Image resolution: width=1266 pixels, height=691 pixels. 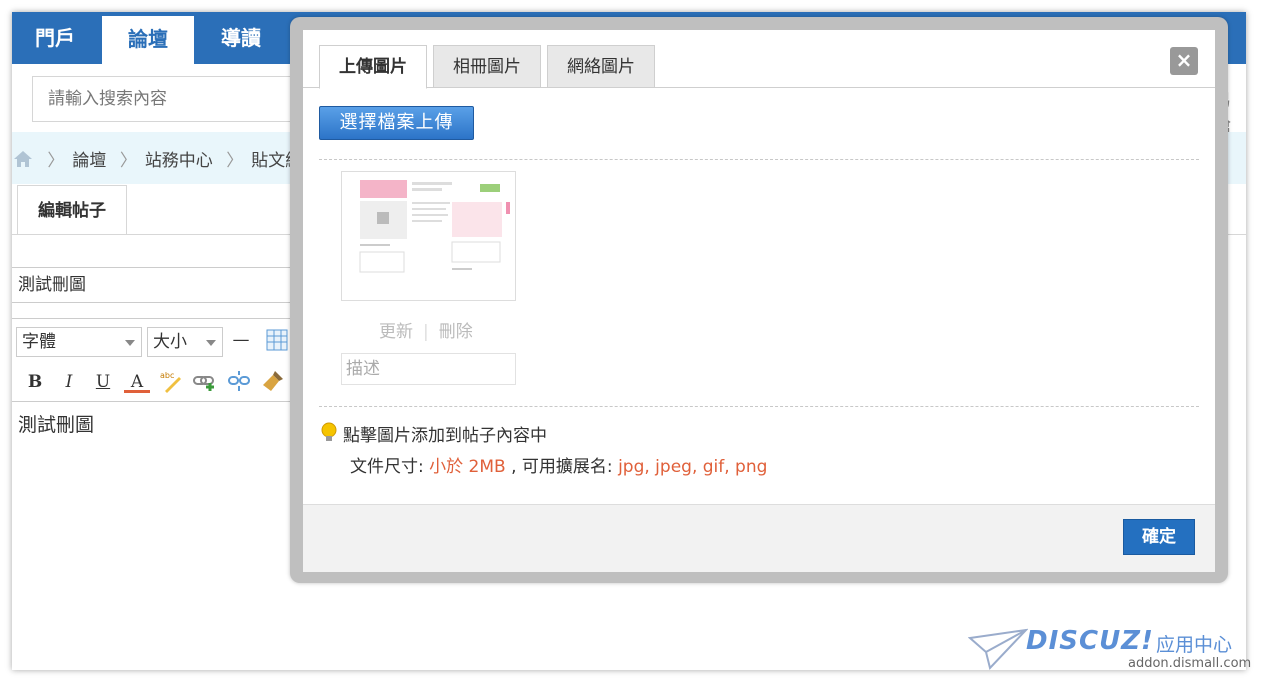 What do you see at coordinates (241, 38) in the screenshot?
I see `nav-guide: 導讀` at bounding box center [241, 38].